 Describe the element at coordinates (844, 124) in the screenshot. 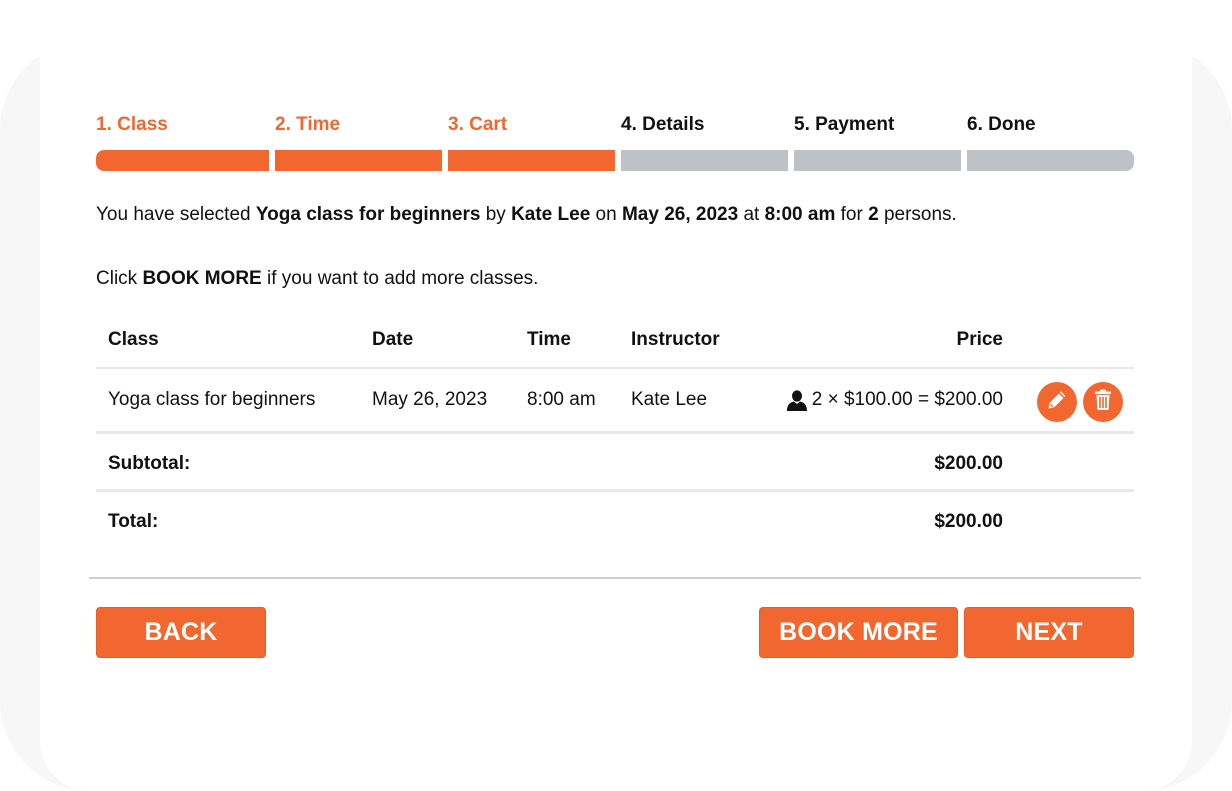

I see `step-label: 5. Payment` at that location.